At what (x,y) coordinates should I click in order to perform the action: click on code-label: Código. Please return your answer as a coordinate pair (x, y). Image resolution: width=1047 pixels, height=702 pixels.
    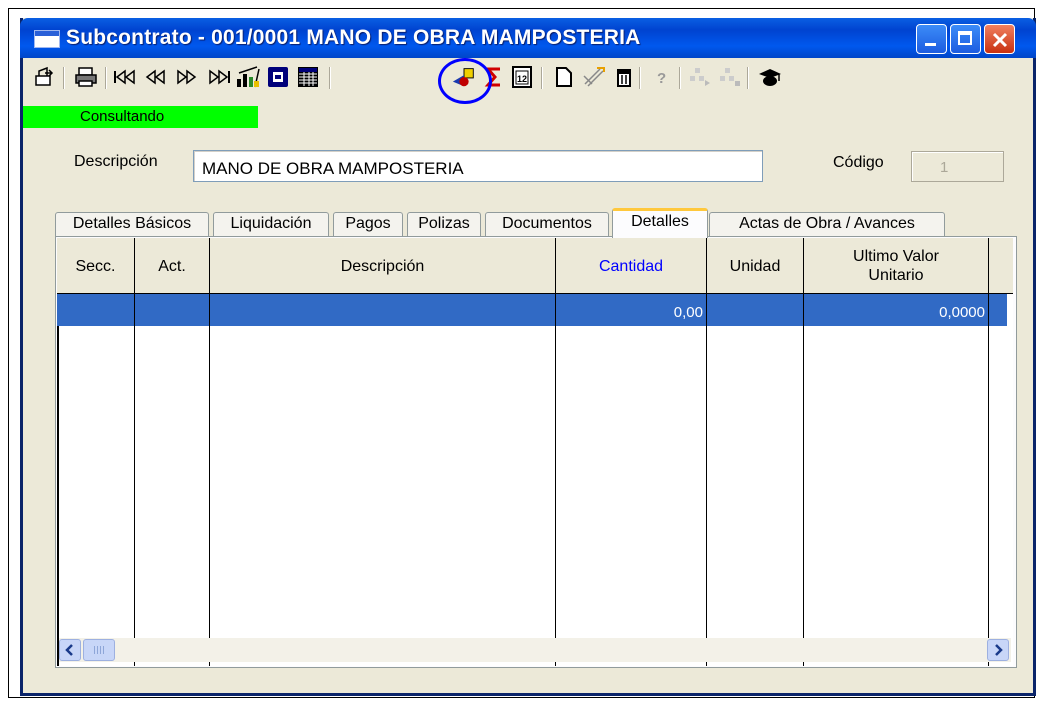
    Looking at the image, I should click on (858, 162).